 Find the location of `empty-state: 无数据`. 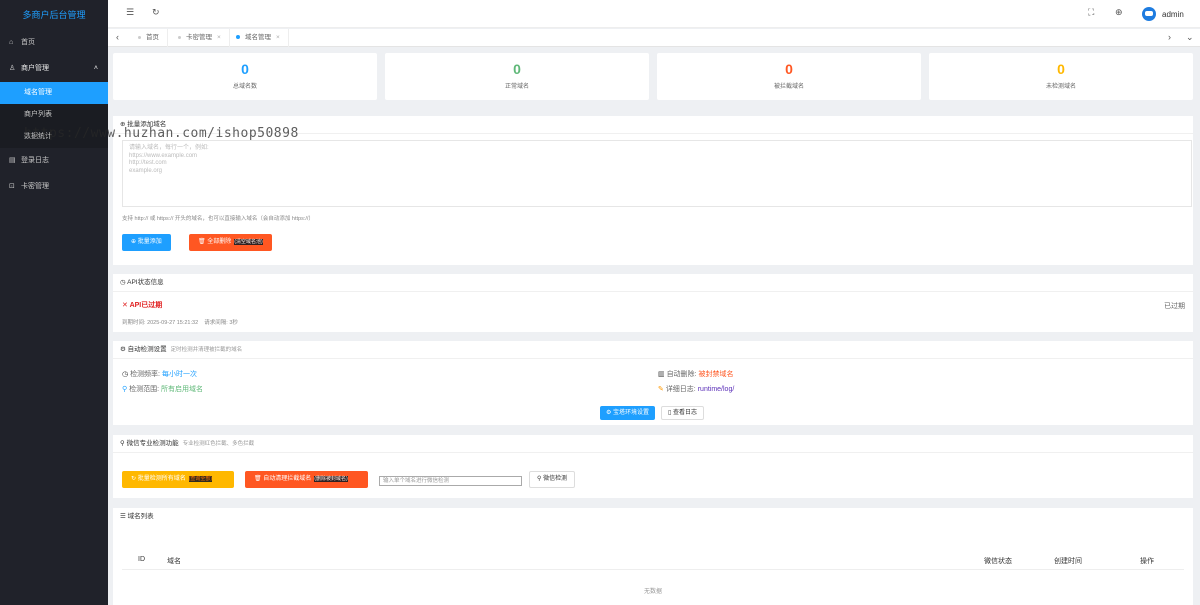

empty-state: 无数据 is located at coordinates (652, 592).